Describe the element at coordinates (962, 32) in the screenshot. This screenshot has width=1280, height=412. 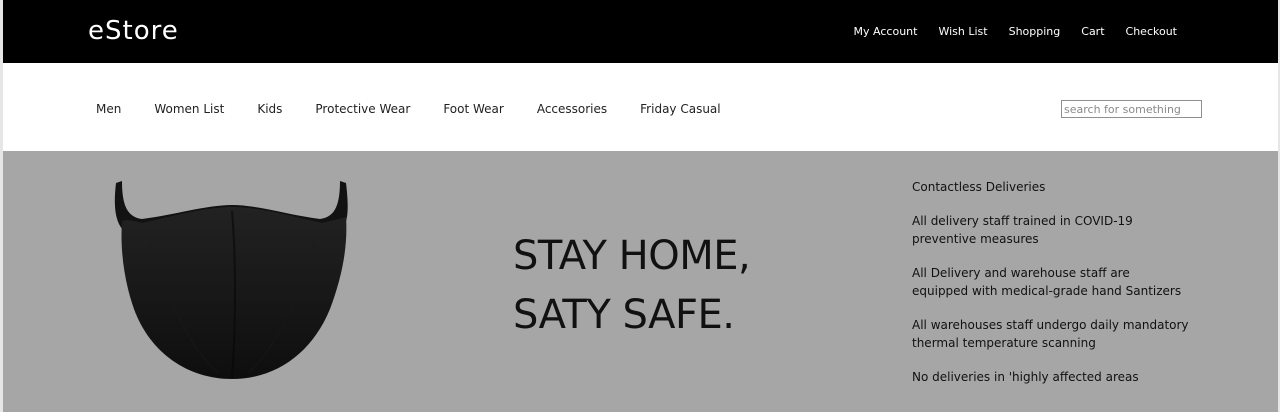
I see `wish-list-link: Wish List` at that location.